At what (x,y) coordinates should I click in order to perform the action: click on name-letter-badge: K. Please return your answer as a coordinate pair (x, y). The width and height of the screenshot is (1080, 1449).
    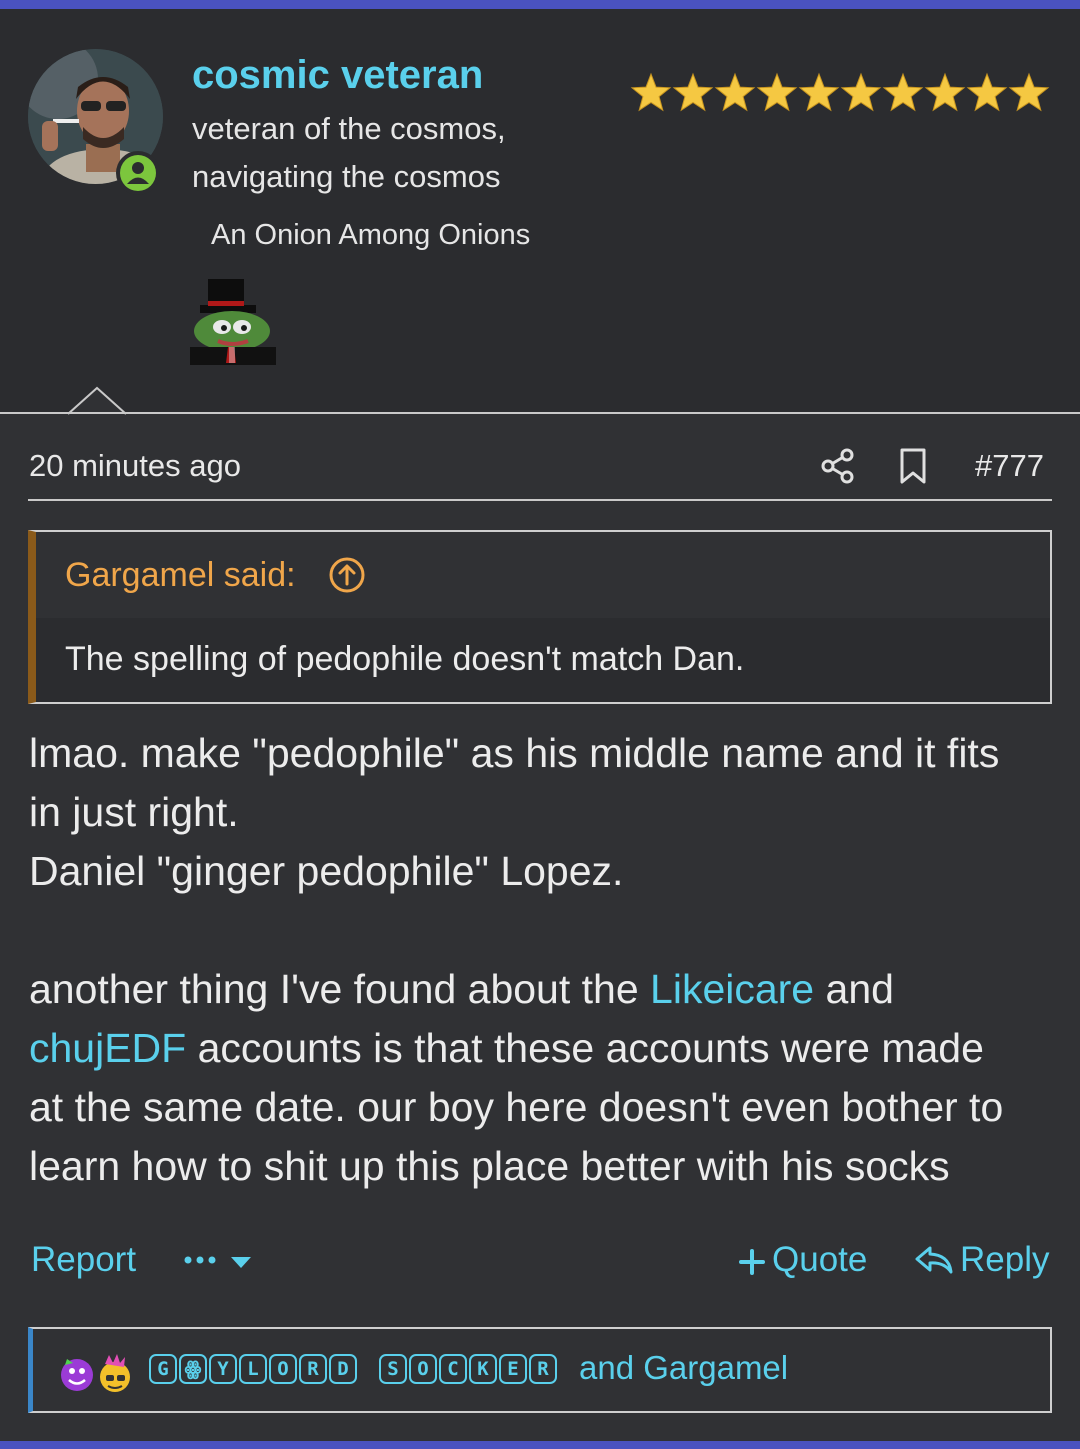
    Looking at the image, I should click on (483, 1369).